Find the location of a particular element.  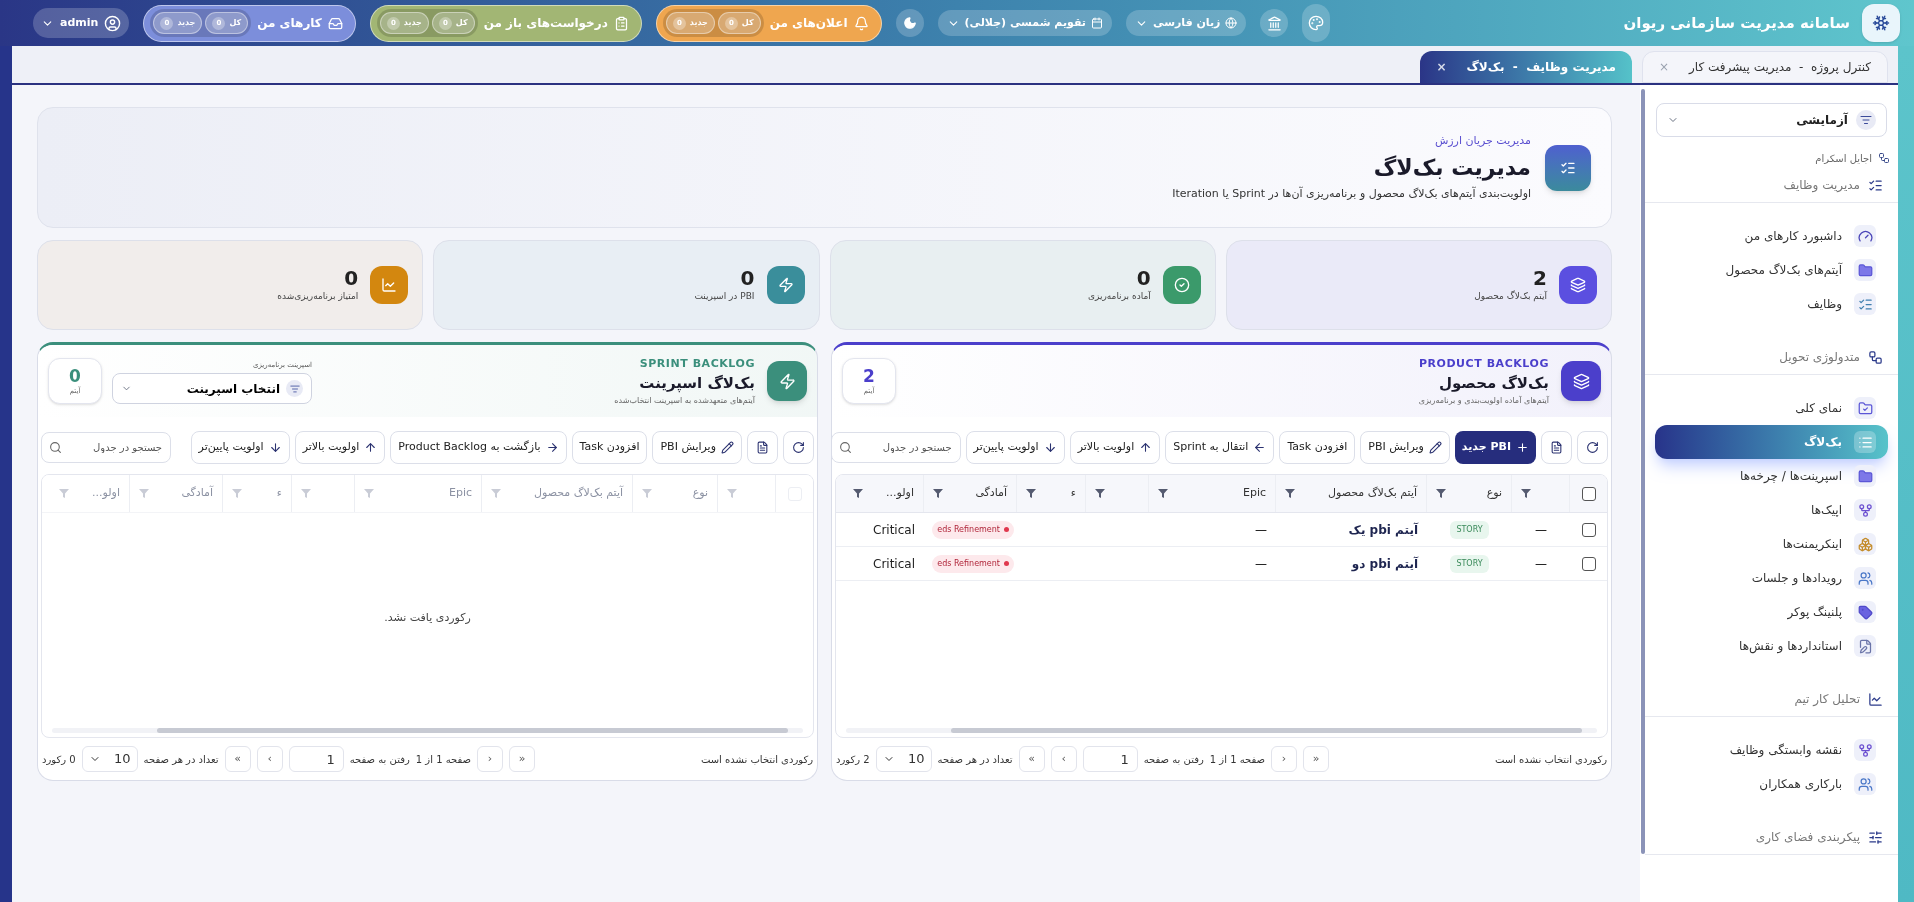

nav-item: استانداردها و نقش‌ها is located at coordinates (1771, 646).